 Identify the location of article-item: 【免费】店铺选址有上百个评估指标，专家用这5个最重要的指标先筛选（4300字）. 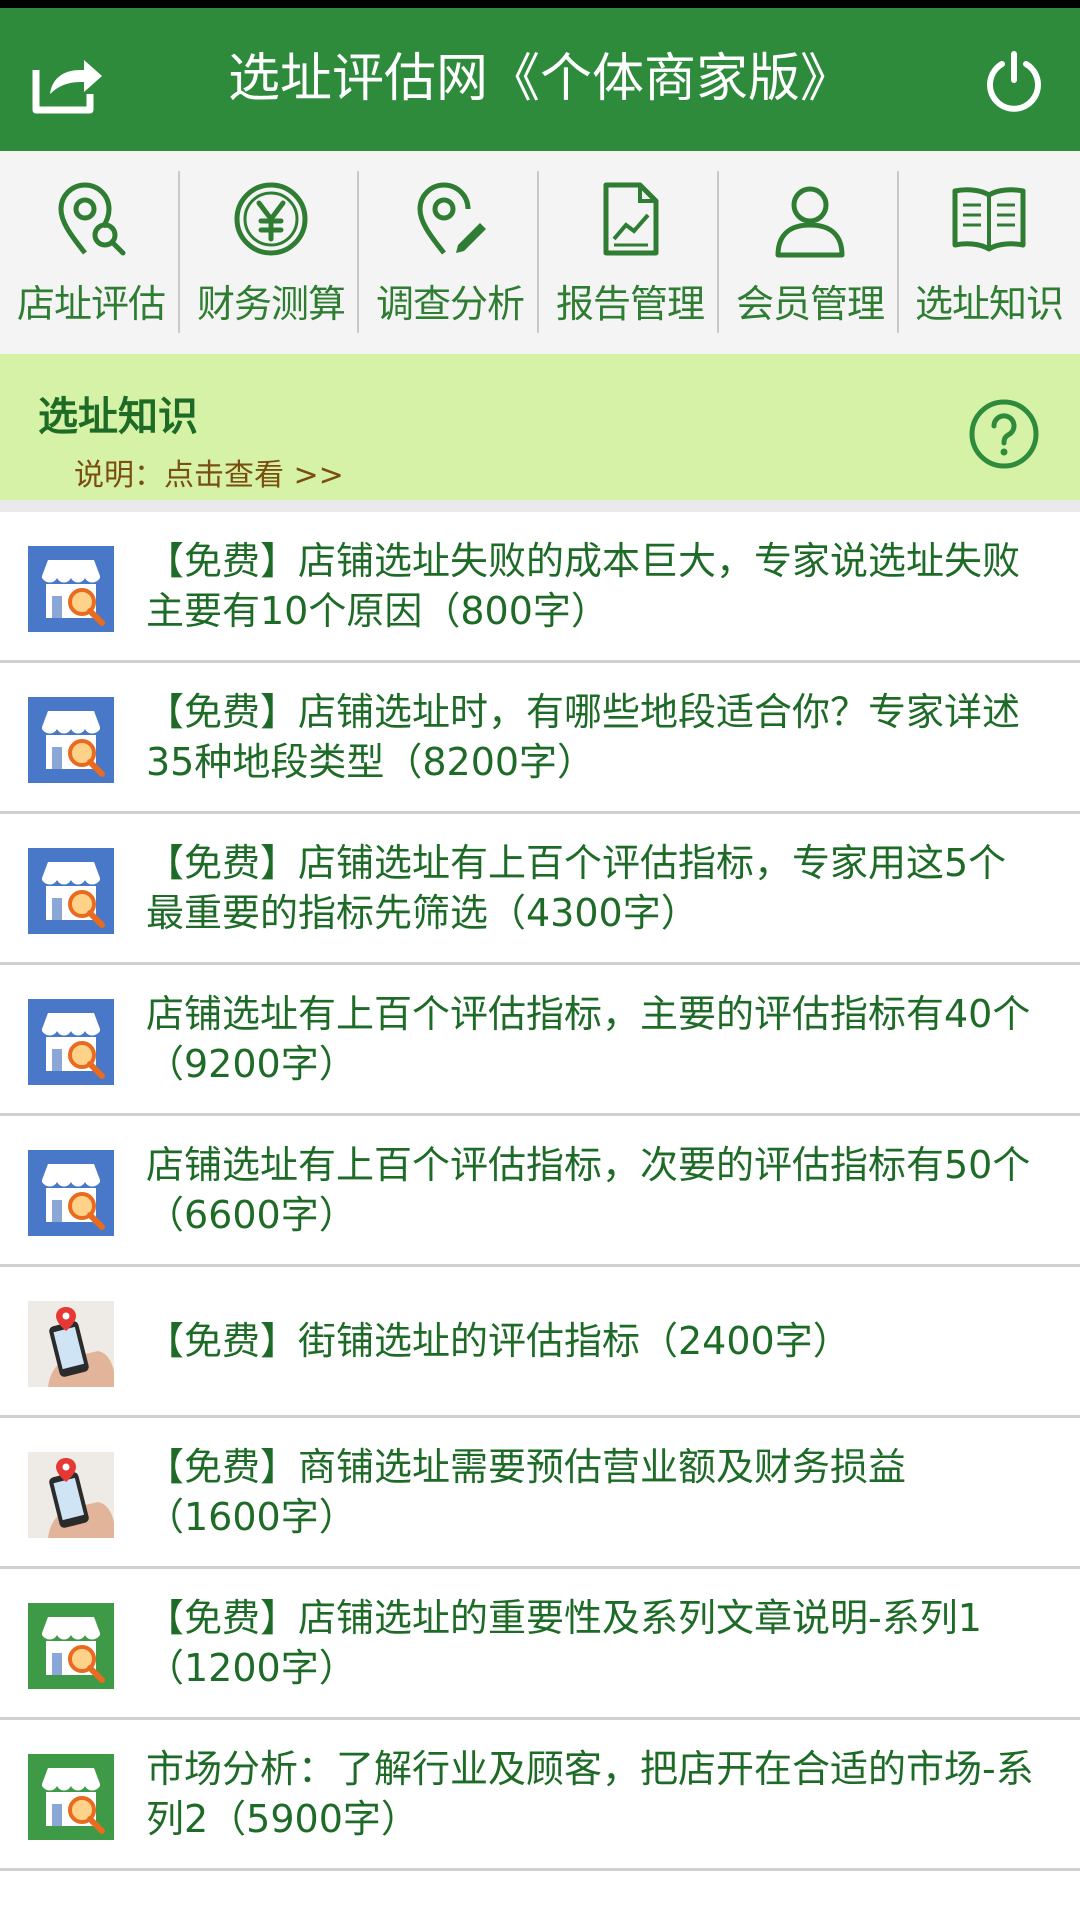
(540, 889).